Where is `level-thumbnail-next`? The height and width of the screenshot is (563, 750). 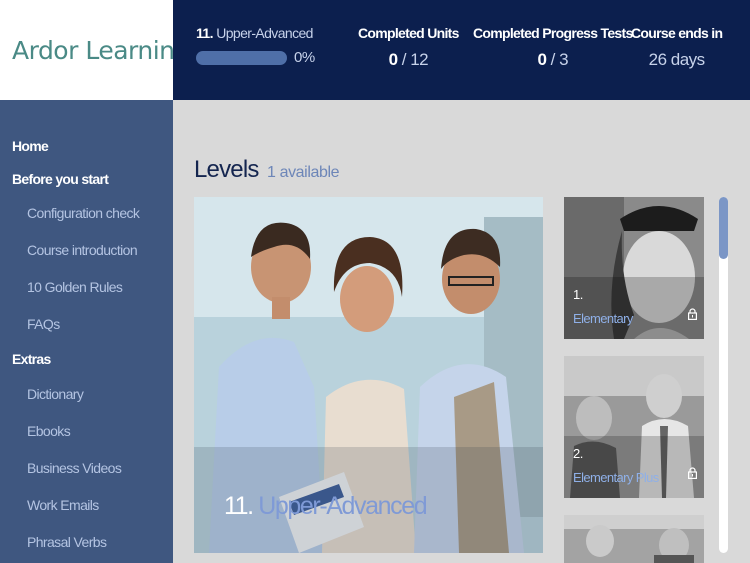 level-thumbnail-next is located at coordinates (634, 539).